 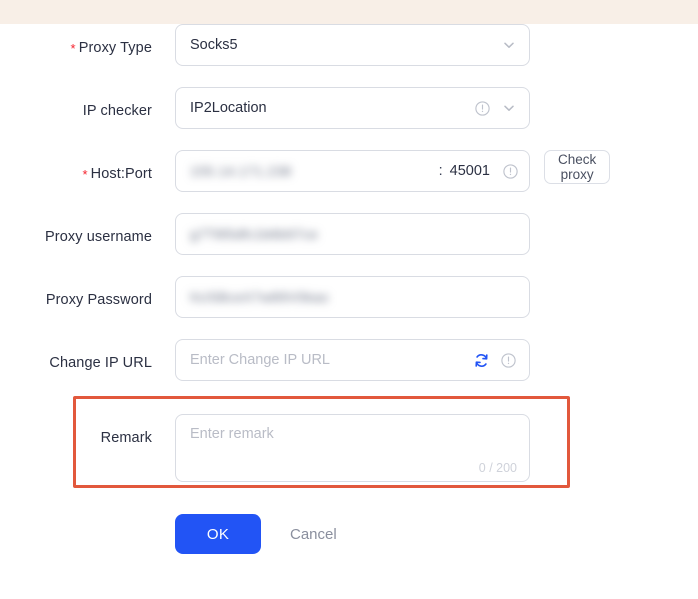 I want to click on proxy-password-input: hUSBceX7w89V0kao, so click(x=352, y=297).